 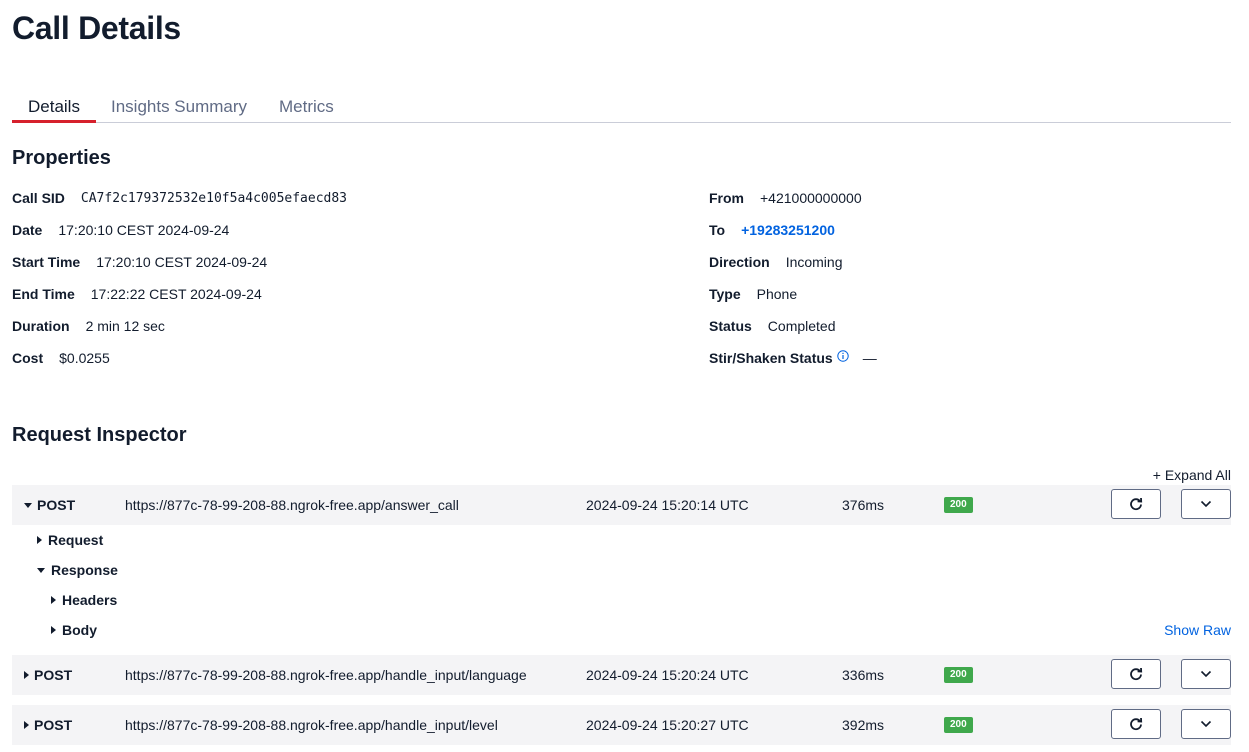 What do you see at coordinates (814, 262) in the screenshot?
I see `property-value: Incoming` at bounding box center [814, 262].